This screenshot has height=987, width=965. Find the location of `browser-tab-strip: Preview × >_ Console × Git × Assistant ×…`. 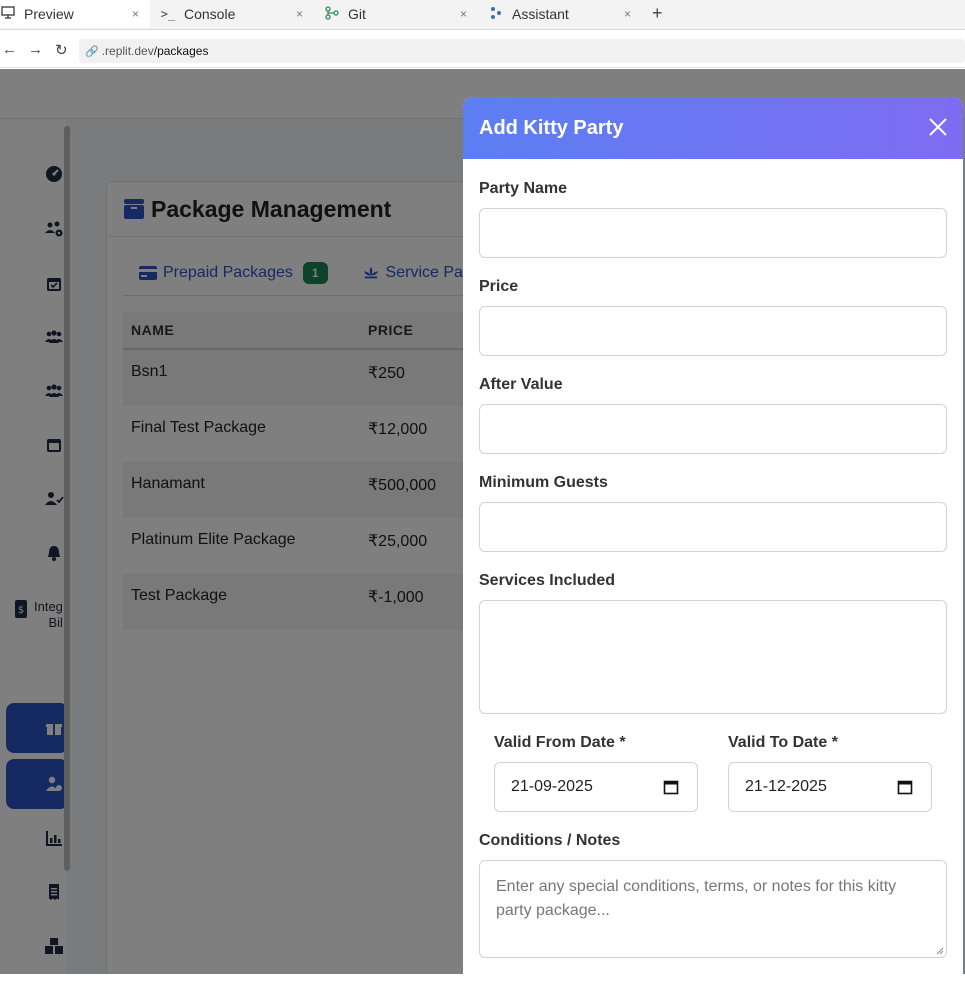

browser-tab-strip: Preview × >_ Console × Git × Assistant ×… is located at coordinates (482, 15).